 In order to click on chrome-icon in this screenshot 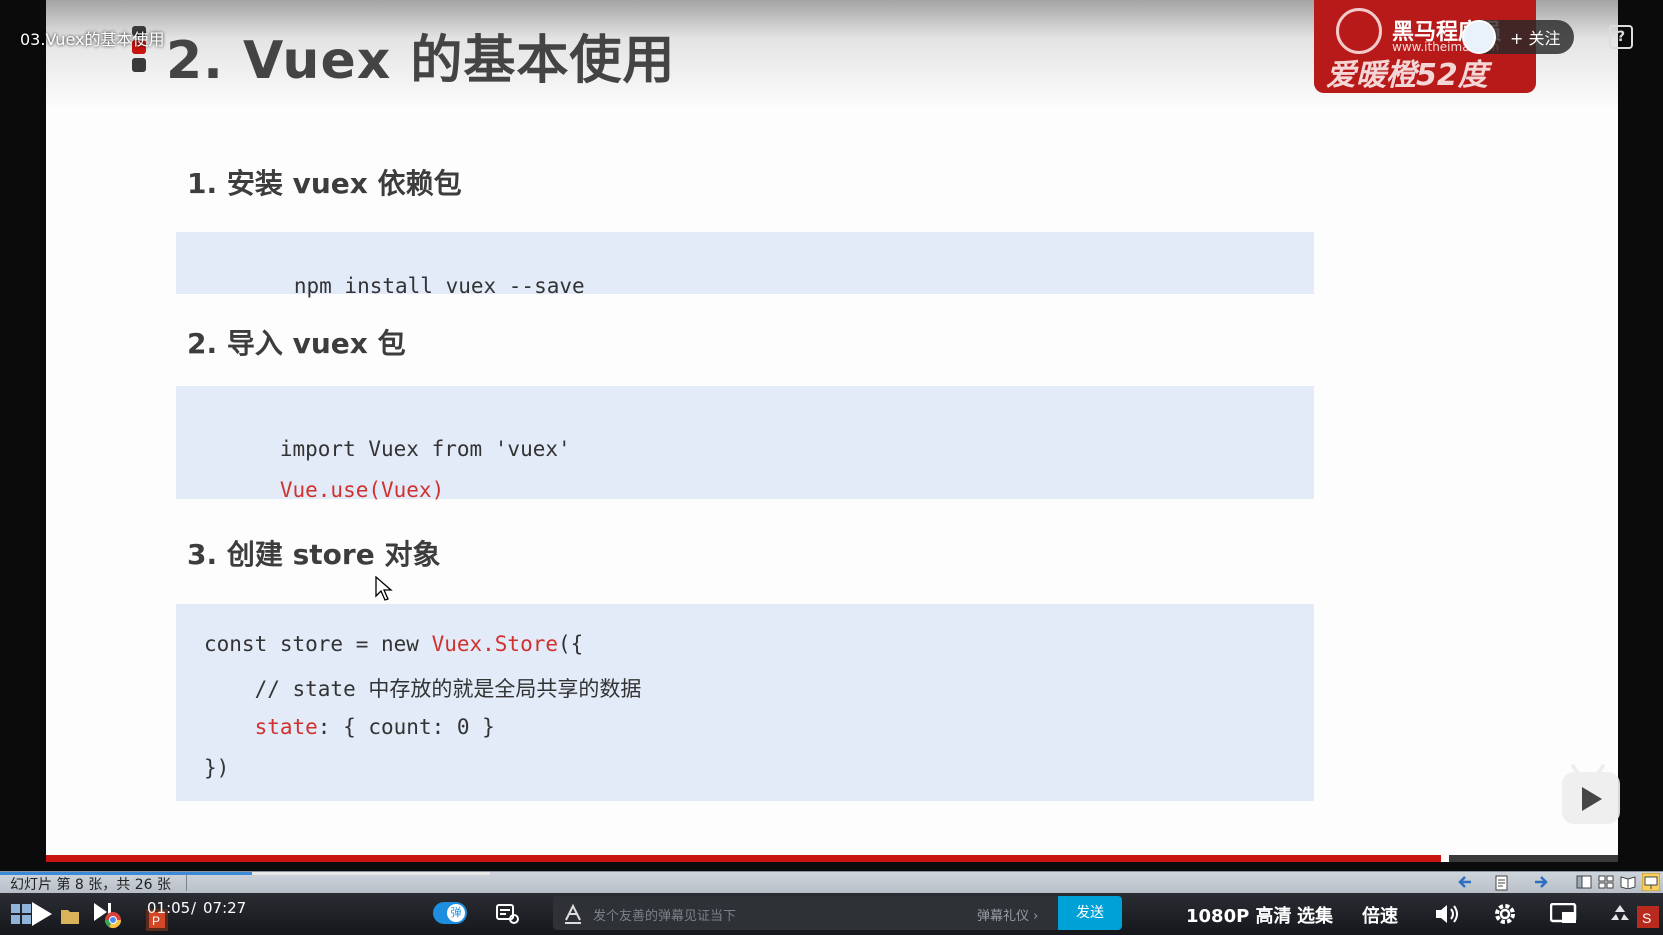, I will do `click(113, 920)`.